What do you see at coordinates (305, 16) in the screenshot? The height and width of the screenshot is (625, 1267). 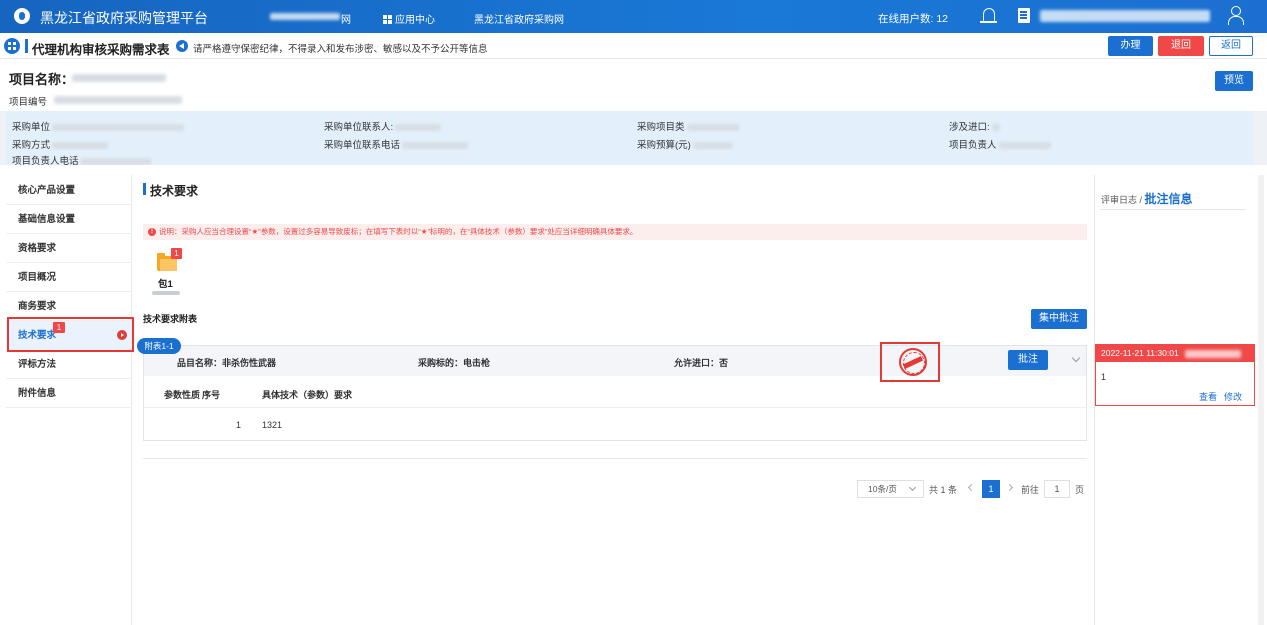 I see `redacted-nav-item` at bounding box center [305, 16].